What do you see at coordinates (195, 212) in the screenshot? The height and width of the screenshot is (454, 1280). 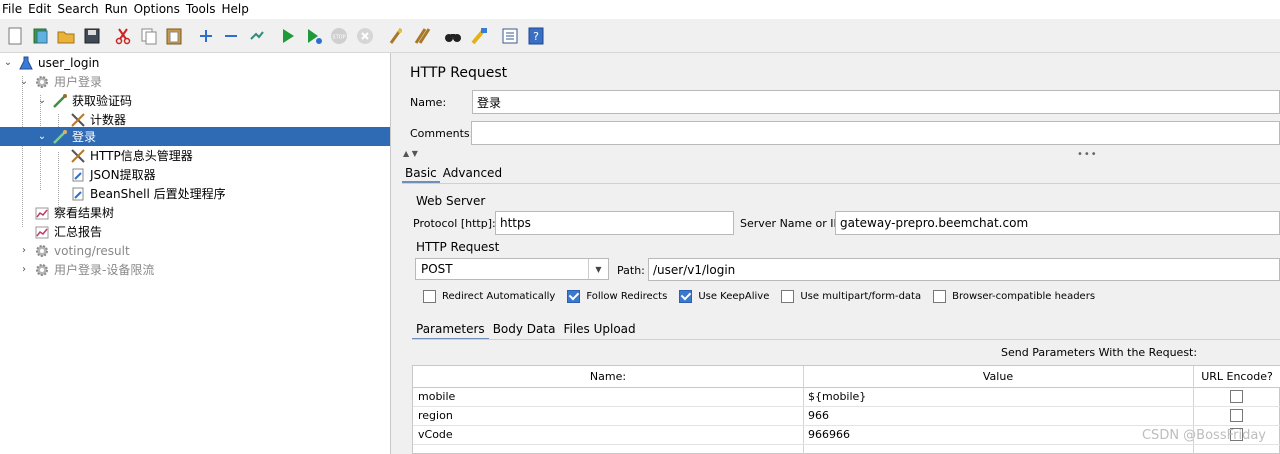 I see `tree-item-view-results-tree: 察看结果树` at bounding box center [195, 212].